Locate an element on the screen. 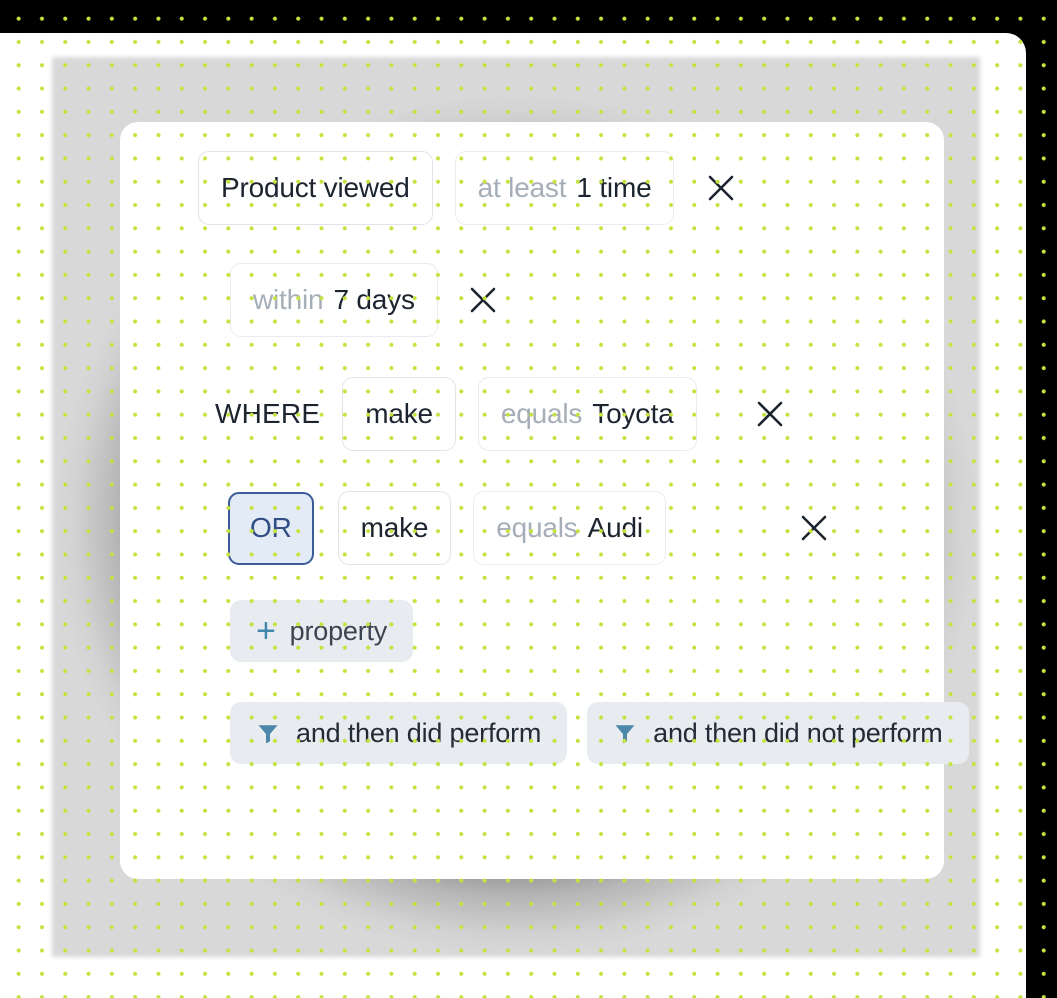 The width and height of the screenshot is (1057, 998). and-then-did-perform-button: and then did perform is located at coordinates (399, 733).